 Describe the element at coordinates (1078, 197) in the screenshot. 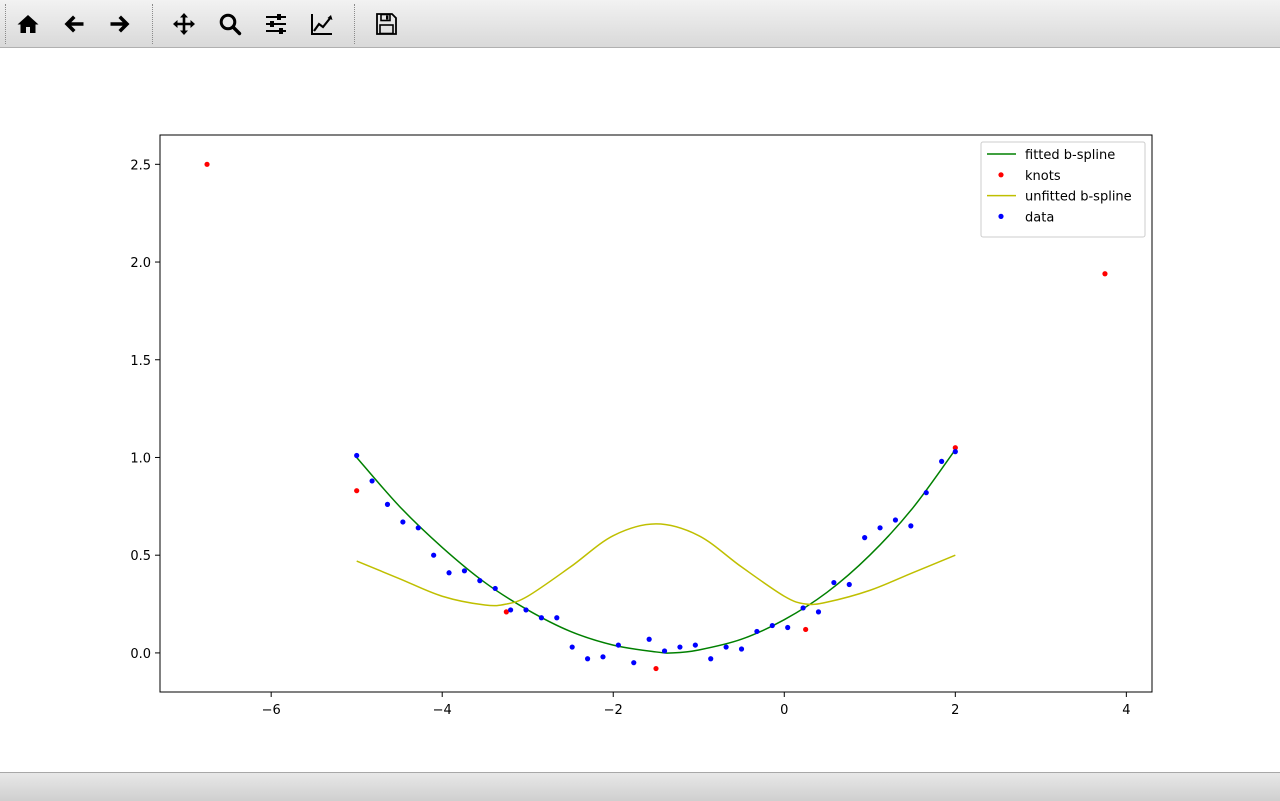

I see `legend-label: unfitted b-spline` at that location.